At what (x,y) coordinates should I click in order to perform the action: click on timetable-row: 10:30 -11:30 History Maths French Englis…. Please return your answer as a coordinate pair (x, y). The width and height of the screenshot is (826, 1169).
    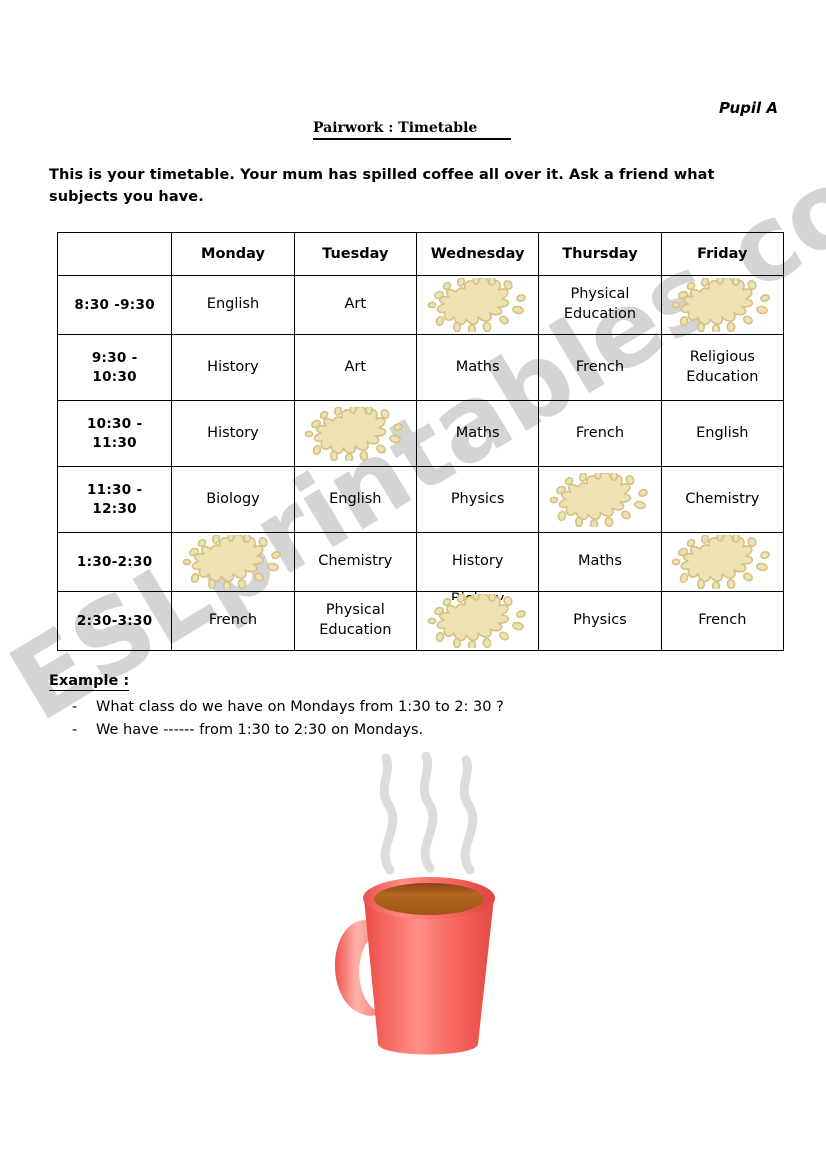
    Looking at the image, I should click on (420, 433).